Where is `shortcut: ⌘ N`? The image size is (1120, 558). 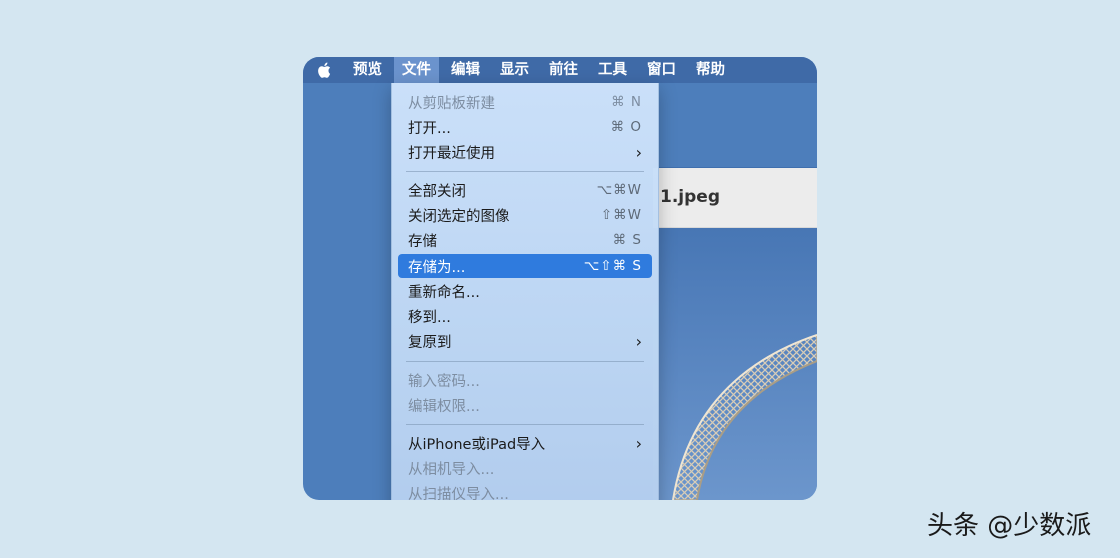
shortcut: ⌘ N is located at coordinates (626, 102).